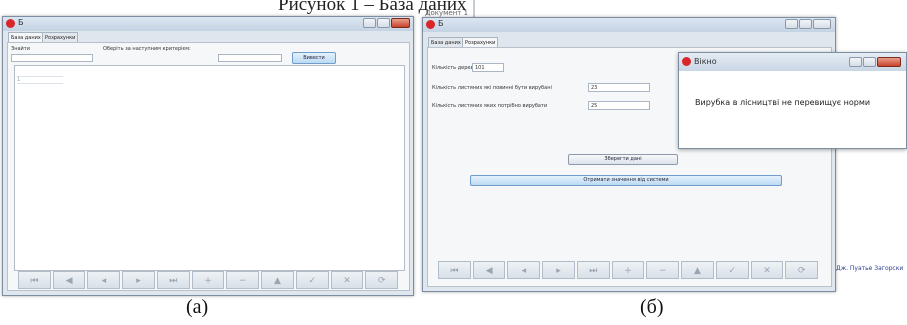 This screenshot has height=325, width=907. What do you see at coordinates (705, 61) in the screenshot?
I see `dialog-title: Вікно` at bounding box center [705, 61].